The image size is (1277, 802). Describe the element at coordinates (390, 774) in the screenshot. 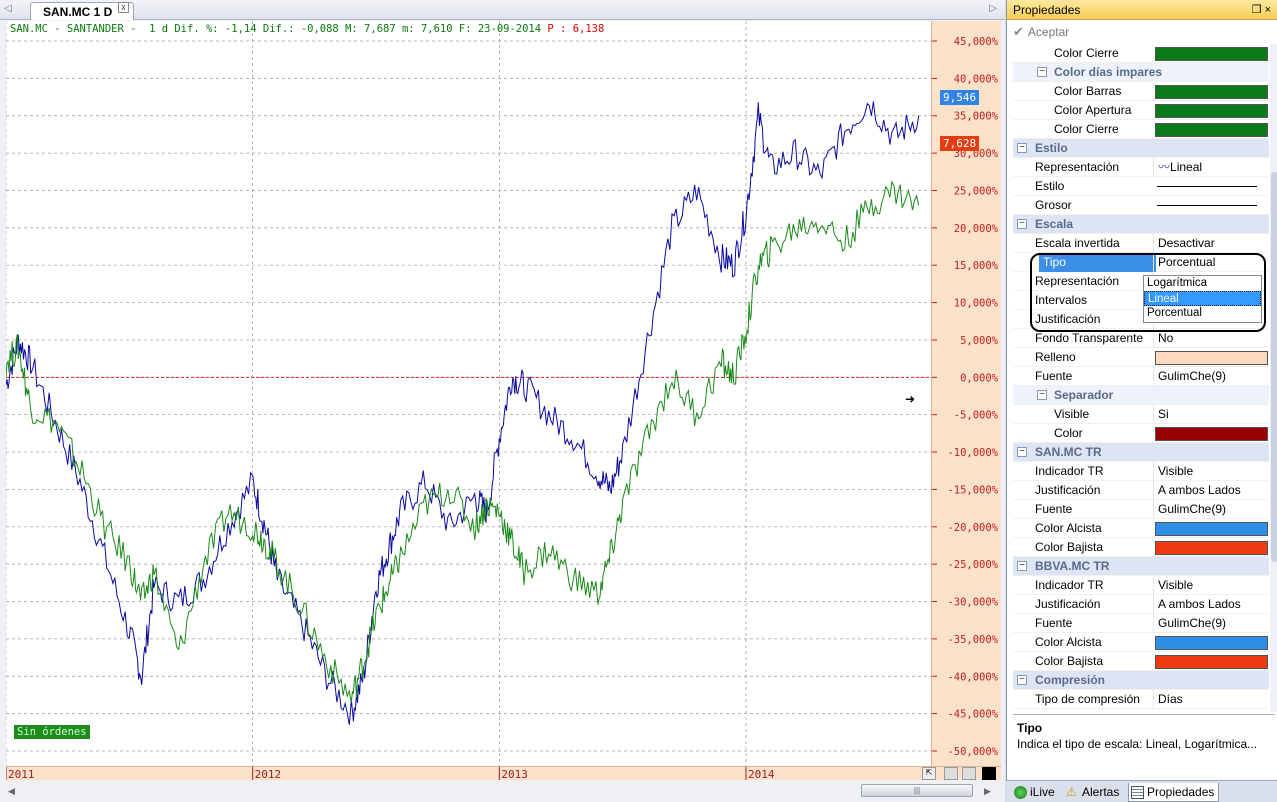

I see `x-axis-labels: 2011 2012 2013 2014` at that location.